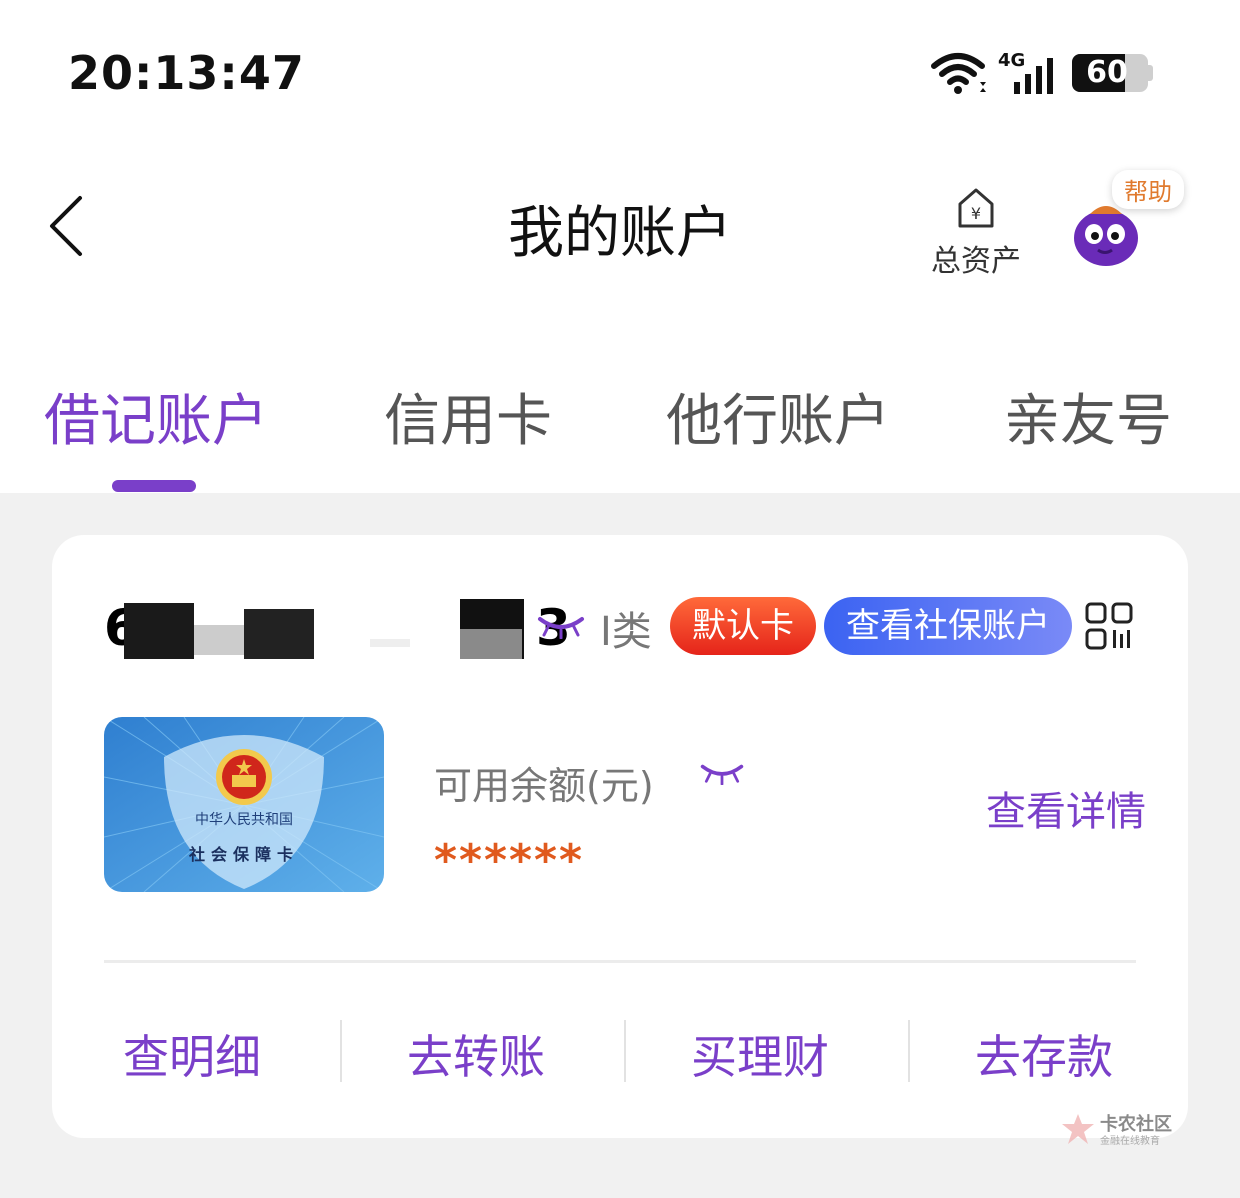 This screenshot has height=1198, width=1240. Describe the element at coordinates (976, 261) in the screenshot. I see `total-assets-label: 总资产` at that location.